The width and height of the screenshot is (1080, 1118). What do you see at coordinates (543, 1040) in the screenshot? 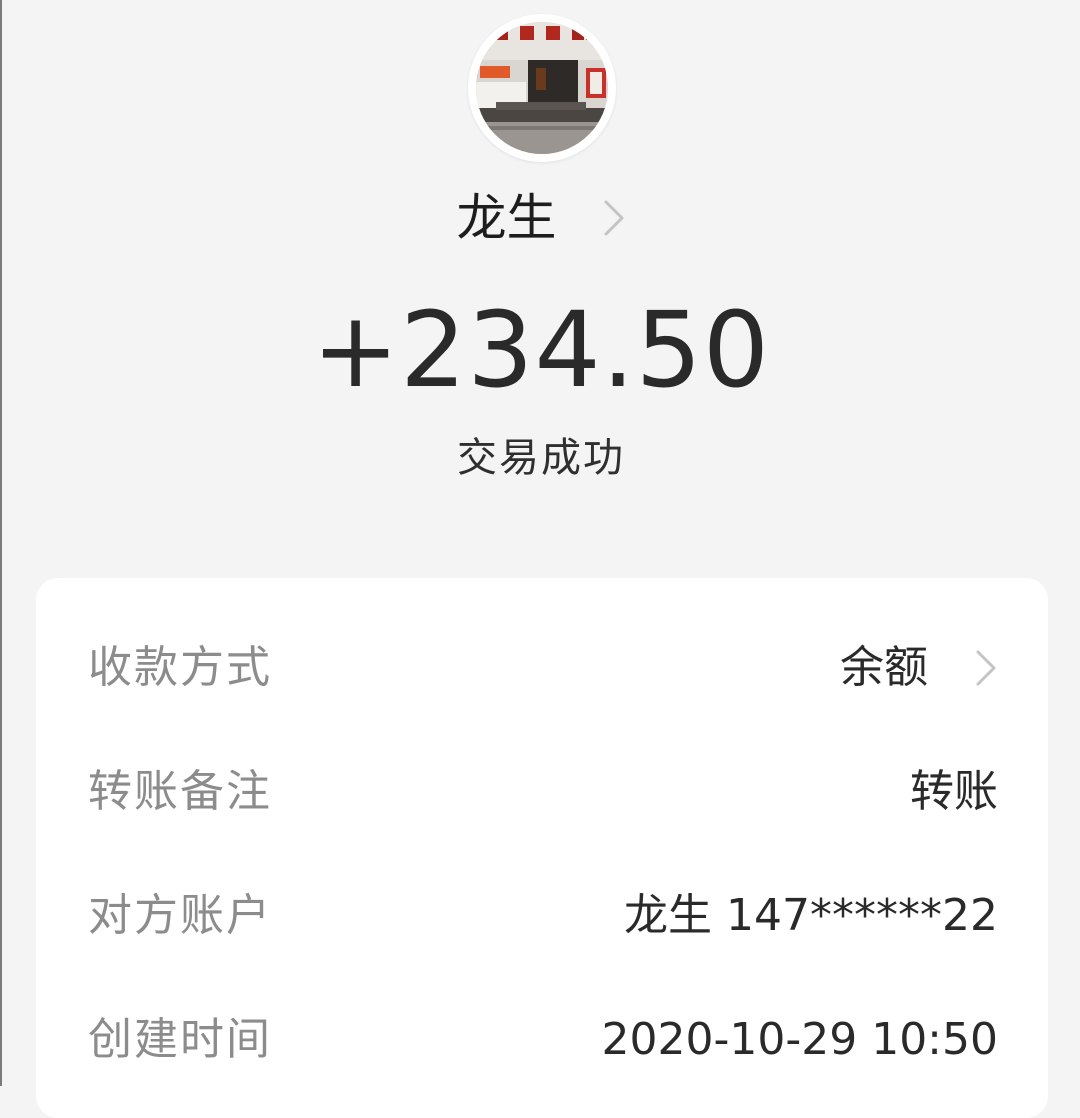
I see `detail-row-created-time: 创建时间 2020-10-29 10:50` at bounding box center [543, 1040].